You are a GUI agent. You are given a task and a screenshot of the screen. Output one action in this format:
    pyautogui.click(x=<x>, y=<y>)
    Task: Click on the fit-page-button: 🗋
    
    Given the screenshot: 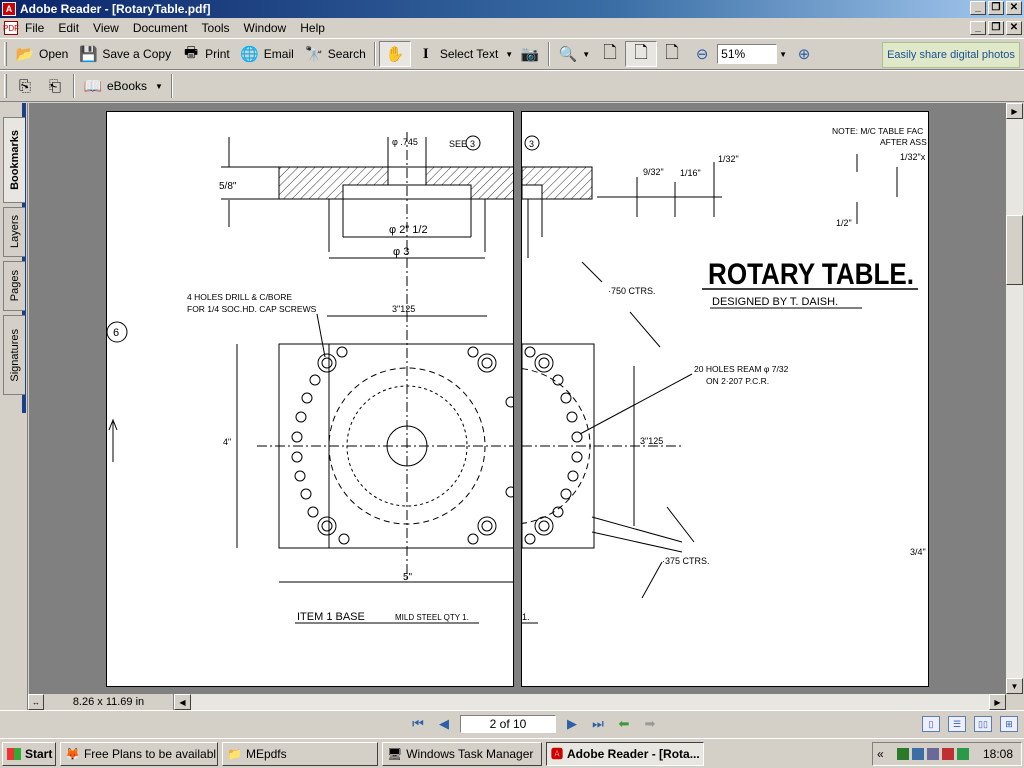 What is the action you would take?
    pyautogui.click(x=641, y=54)
    